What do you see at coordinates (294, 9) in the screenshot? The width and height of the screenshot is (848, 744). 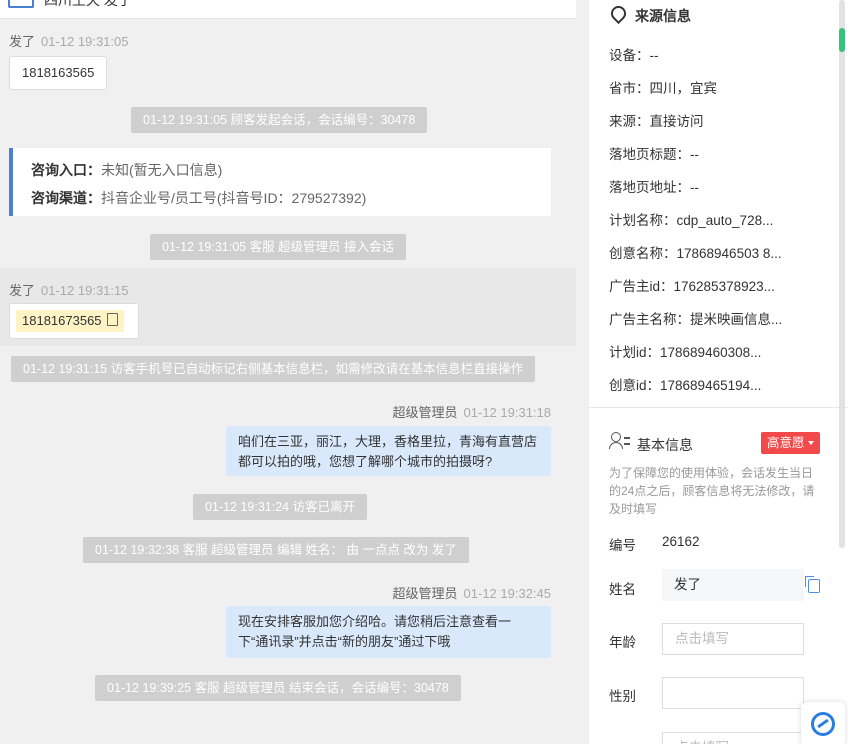 I see `chat-header: 四川王天 发了` at bounding box center [294, 9].